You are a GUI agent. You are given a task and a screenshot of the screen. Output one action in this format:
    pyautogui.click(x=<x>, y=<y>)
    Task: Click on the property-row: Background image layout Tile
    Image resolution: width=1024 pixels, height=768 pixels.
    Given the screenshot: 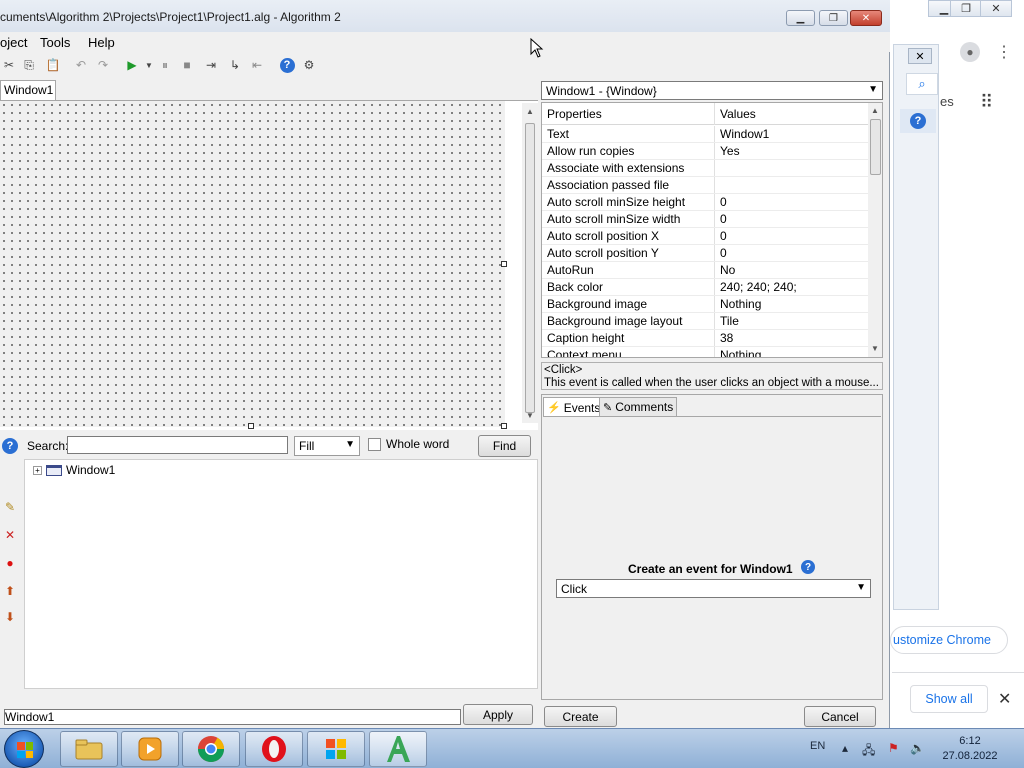 What is the action you would take?
    pyautogui.click(x=705, y=321)
    